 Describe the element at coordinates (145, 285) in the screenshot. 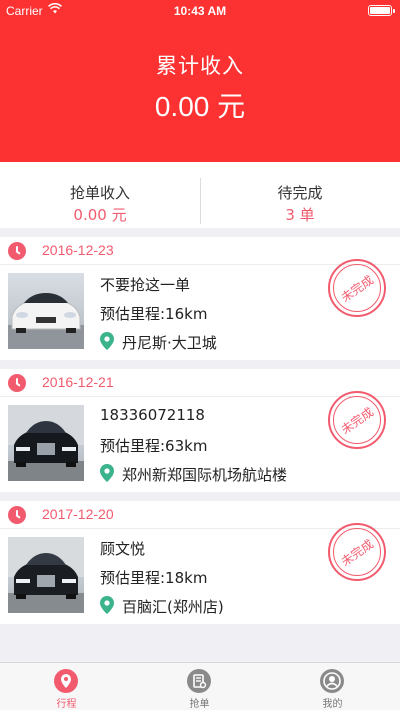

I see `order-title: 不要抢这一单` at that location.